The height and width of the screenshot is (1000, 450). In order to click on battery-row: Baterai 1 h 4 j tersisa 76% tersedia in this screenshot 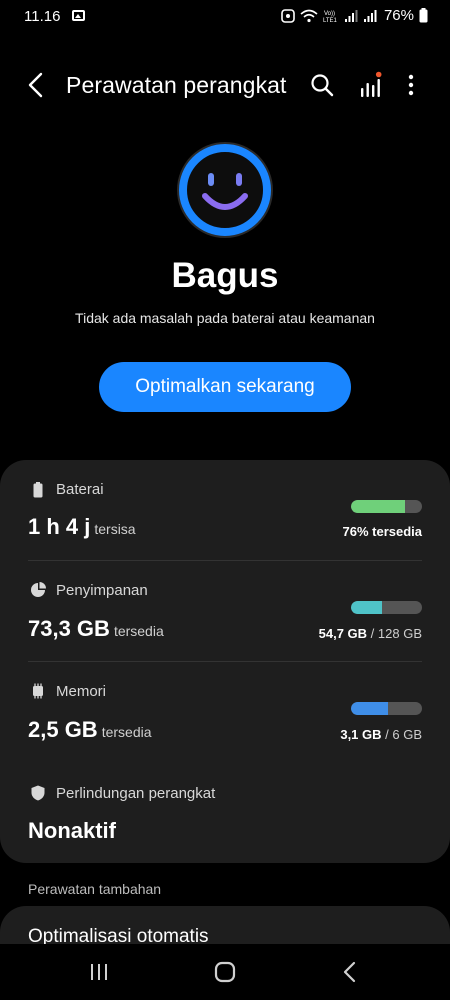, I will do `click(225, 510)`.